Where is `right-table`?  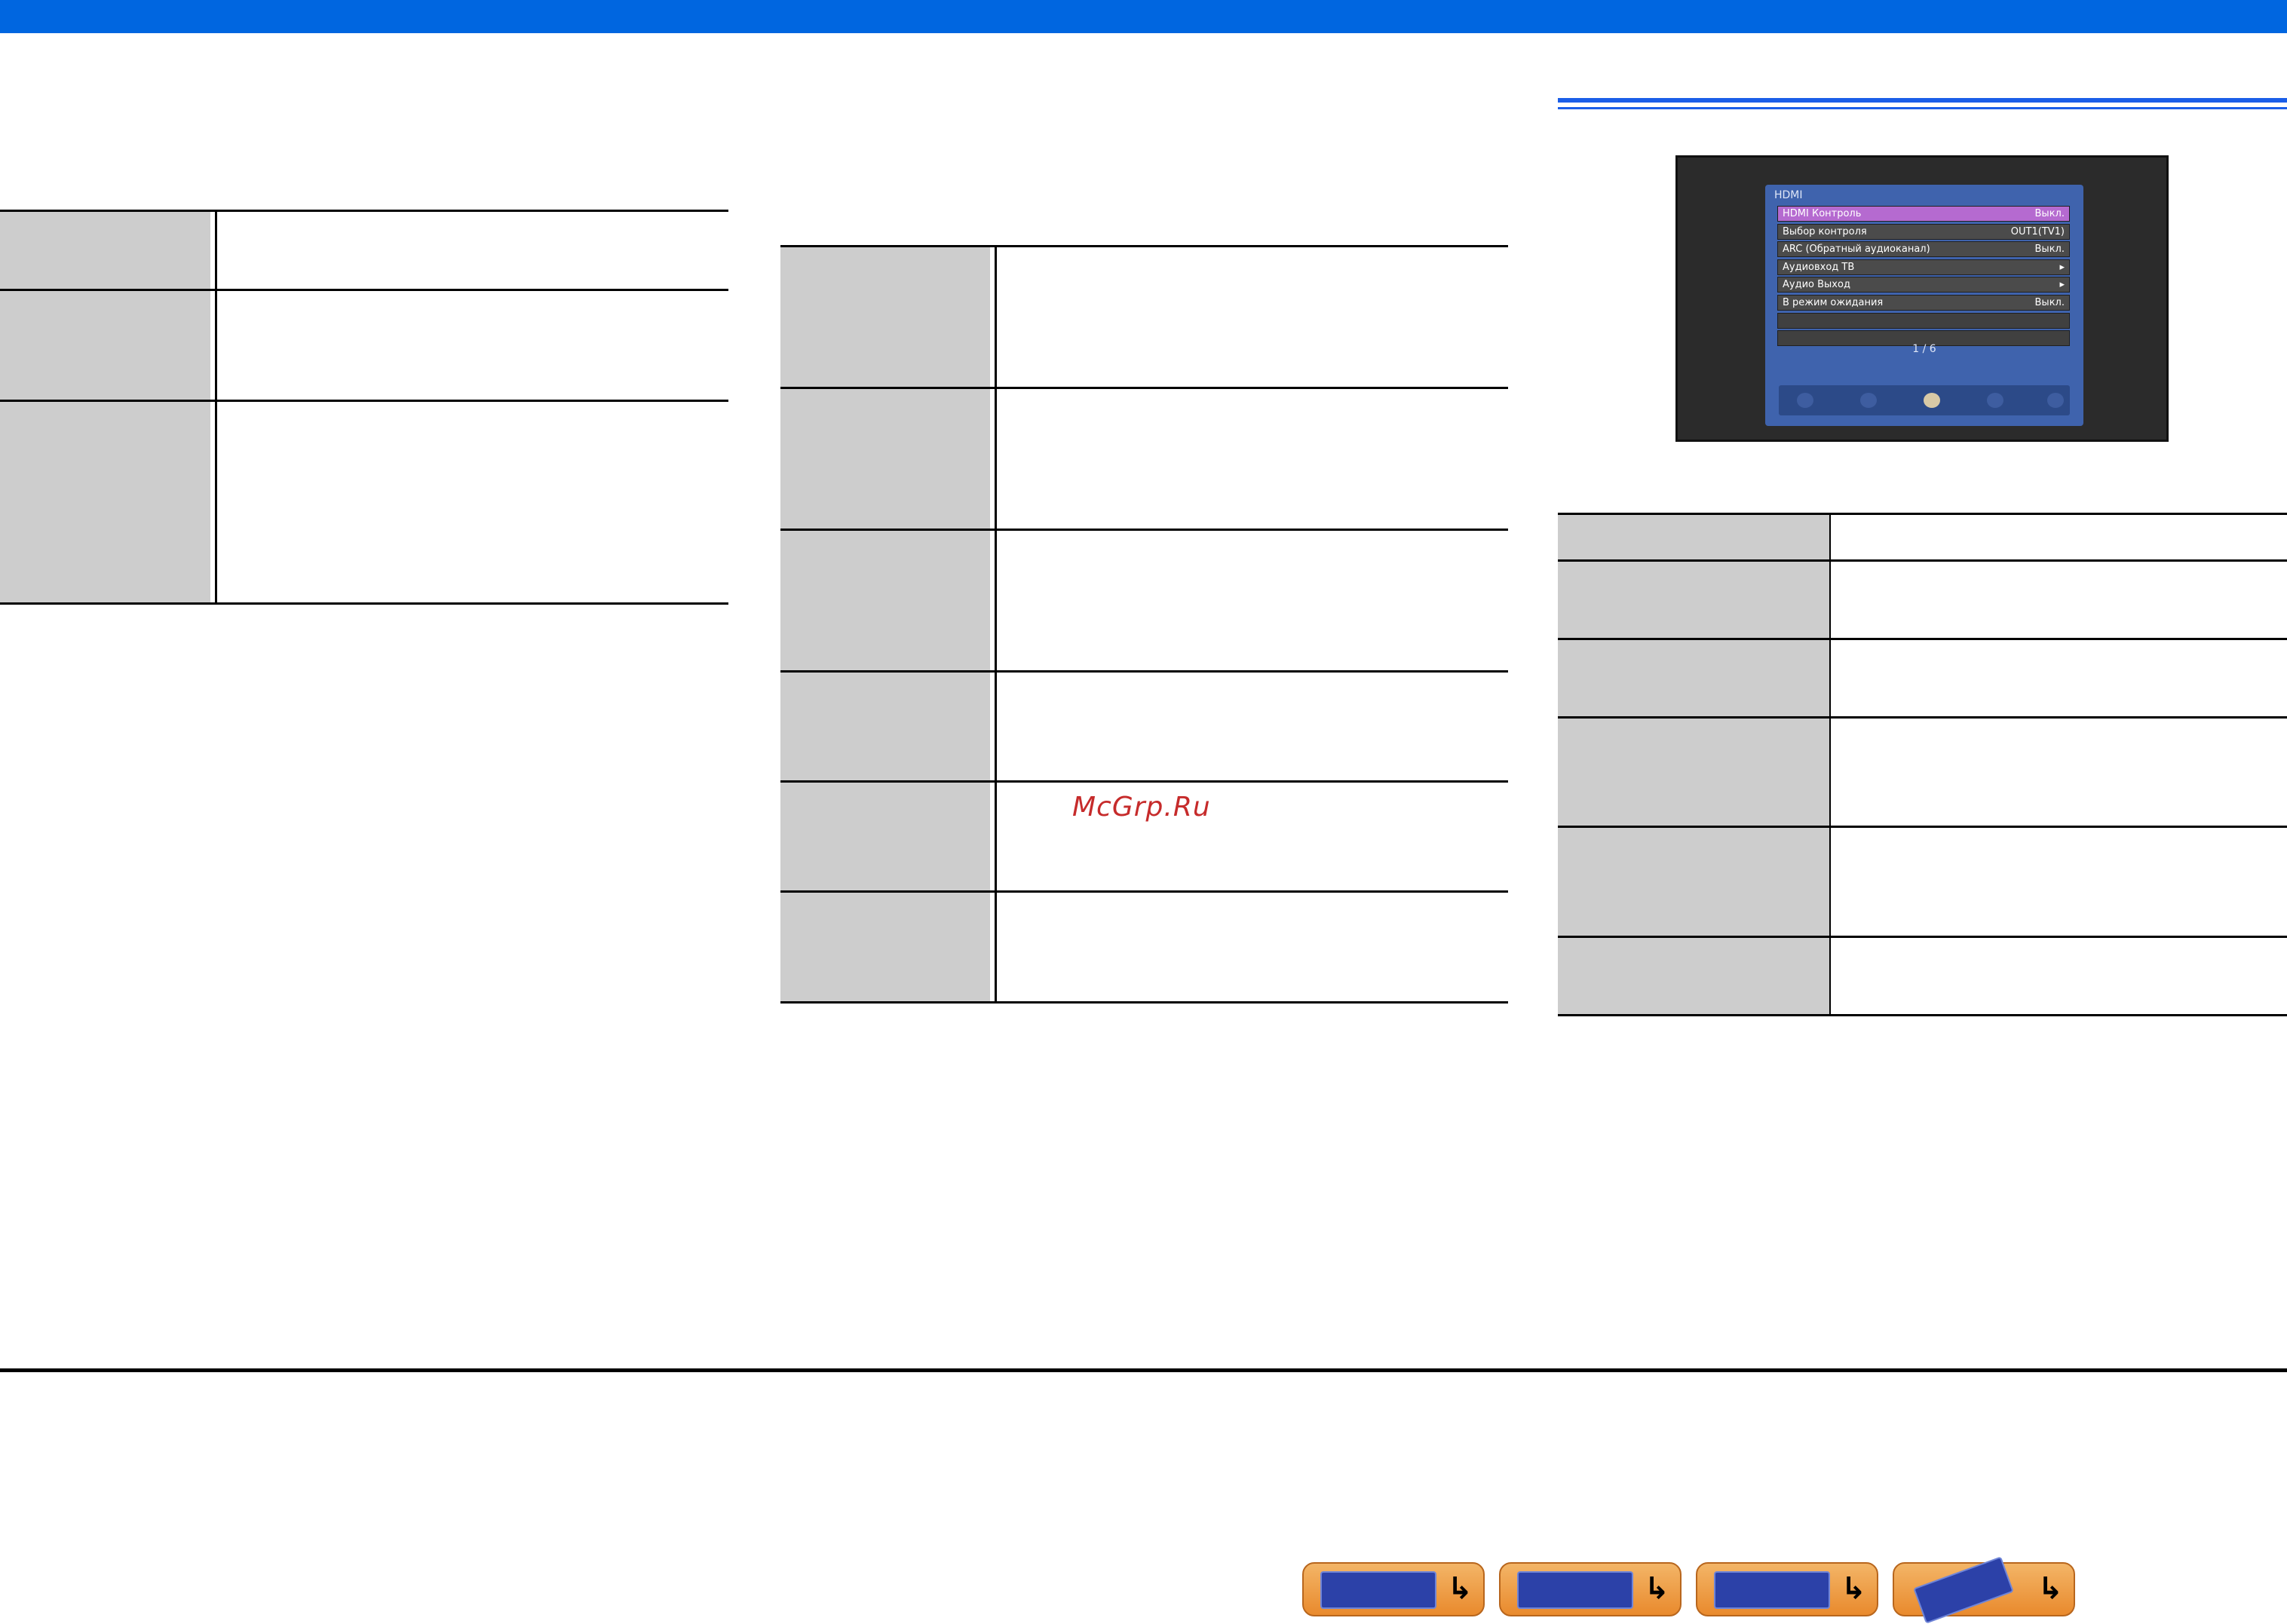 right-table is located at coordinates (1922, 765).